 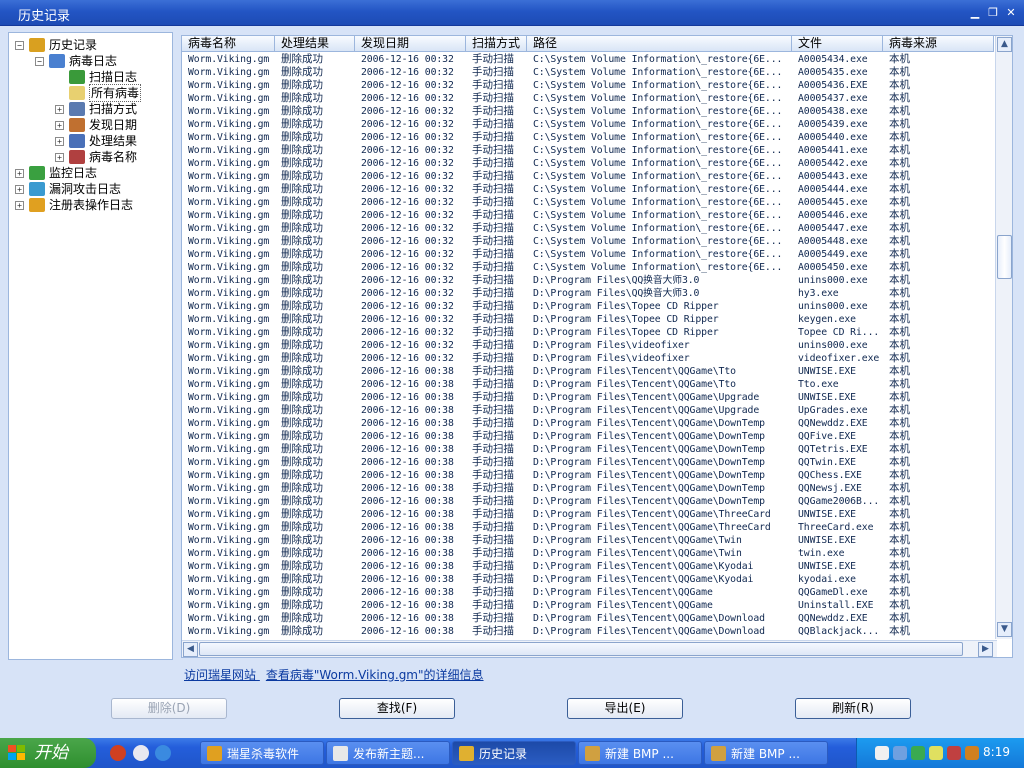 I want to click on column-header: 病毒来源, so click(x=938, y=44).